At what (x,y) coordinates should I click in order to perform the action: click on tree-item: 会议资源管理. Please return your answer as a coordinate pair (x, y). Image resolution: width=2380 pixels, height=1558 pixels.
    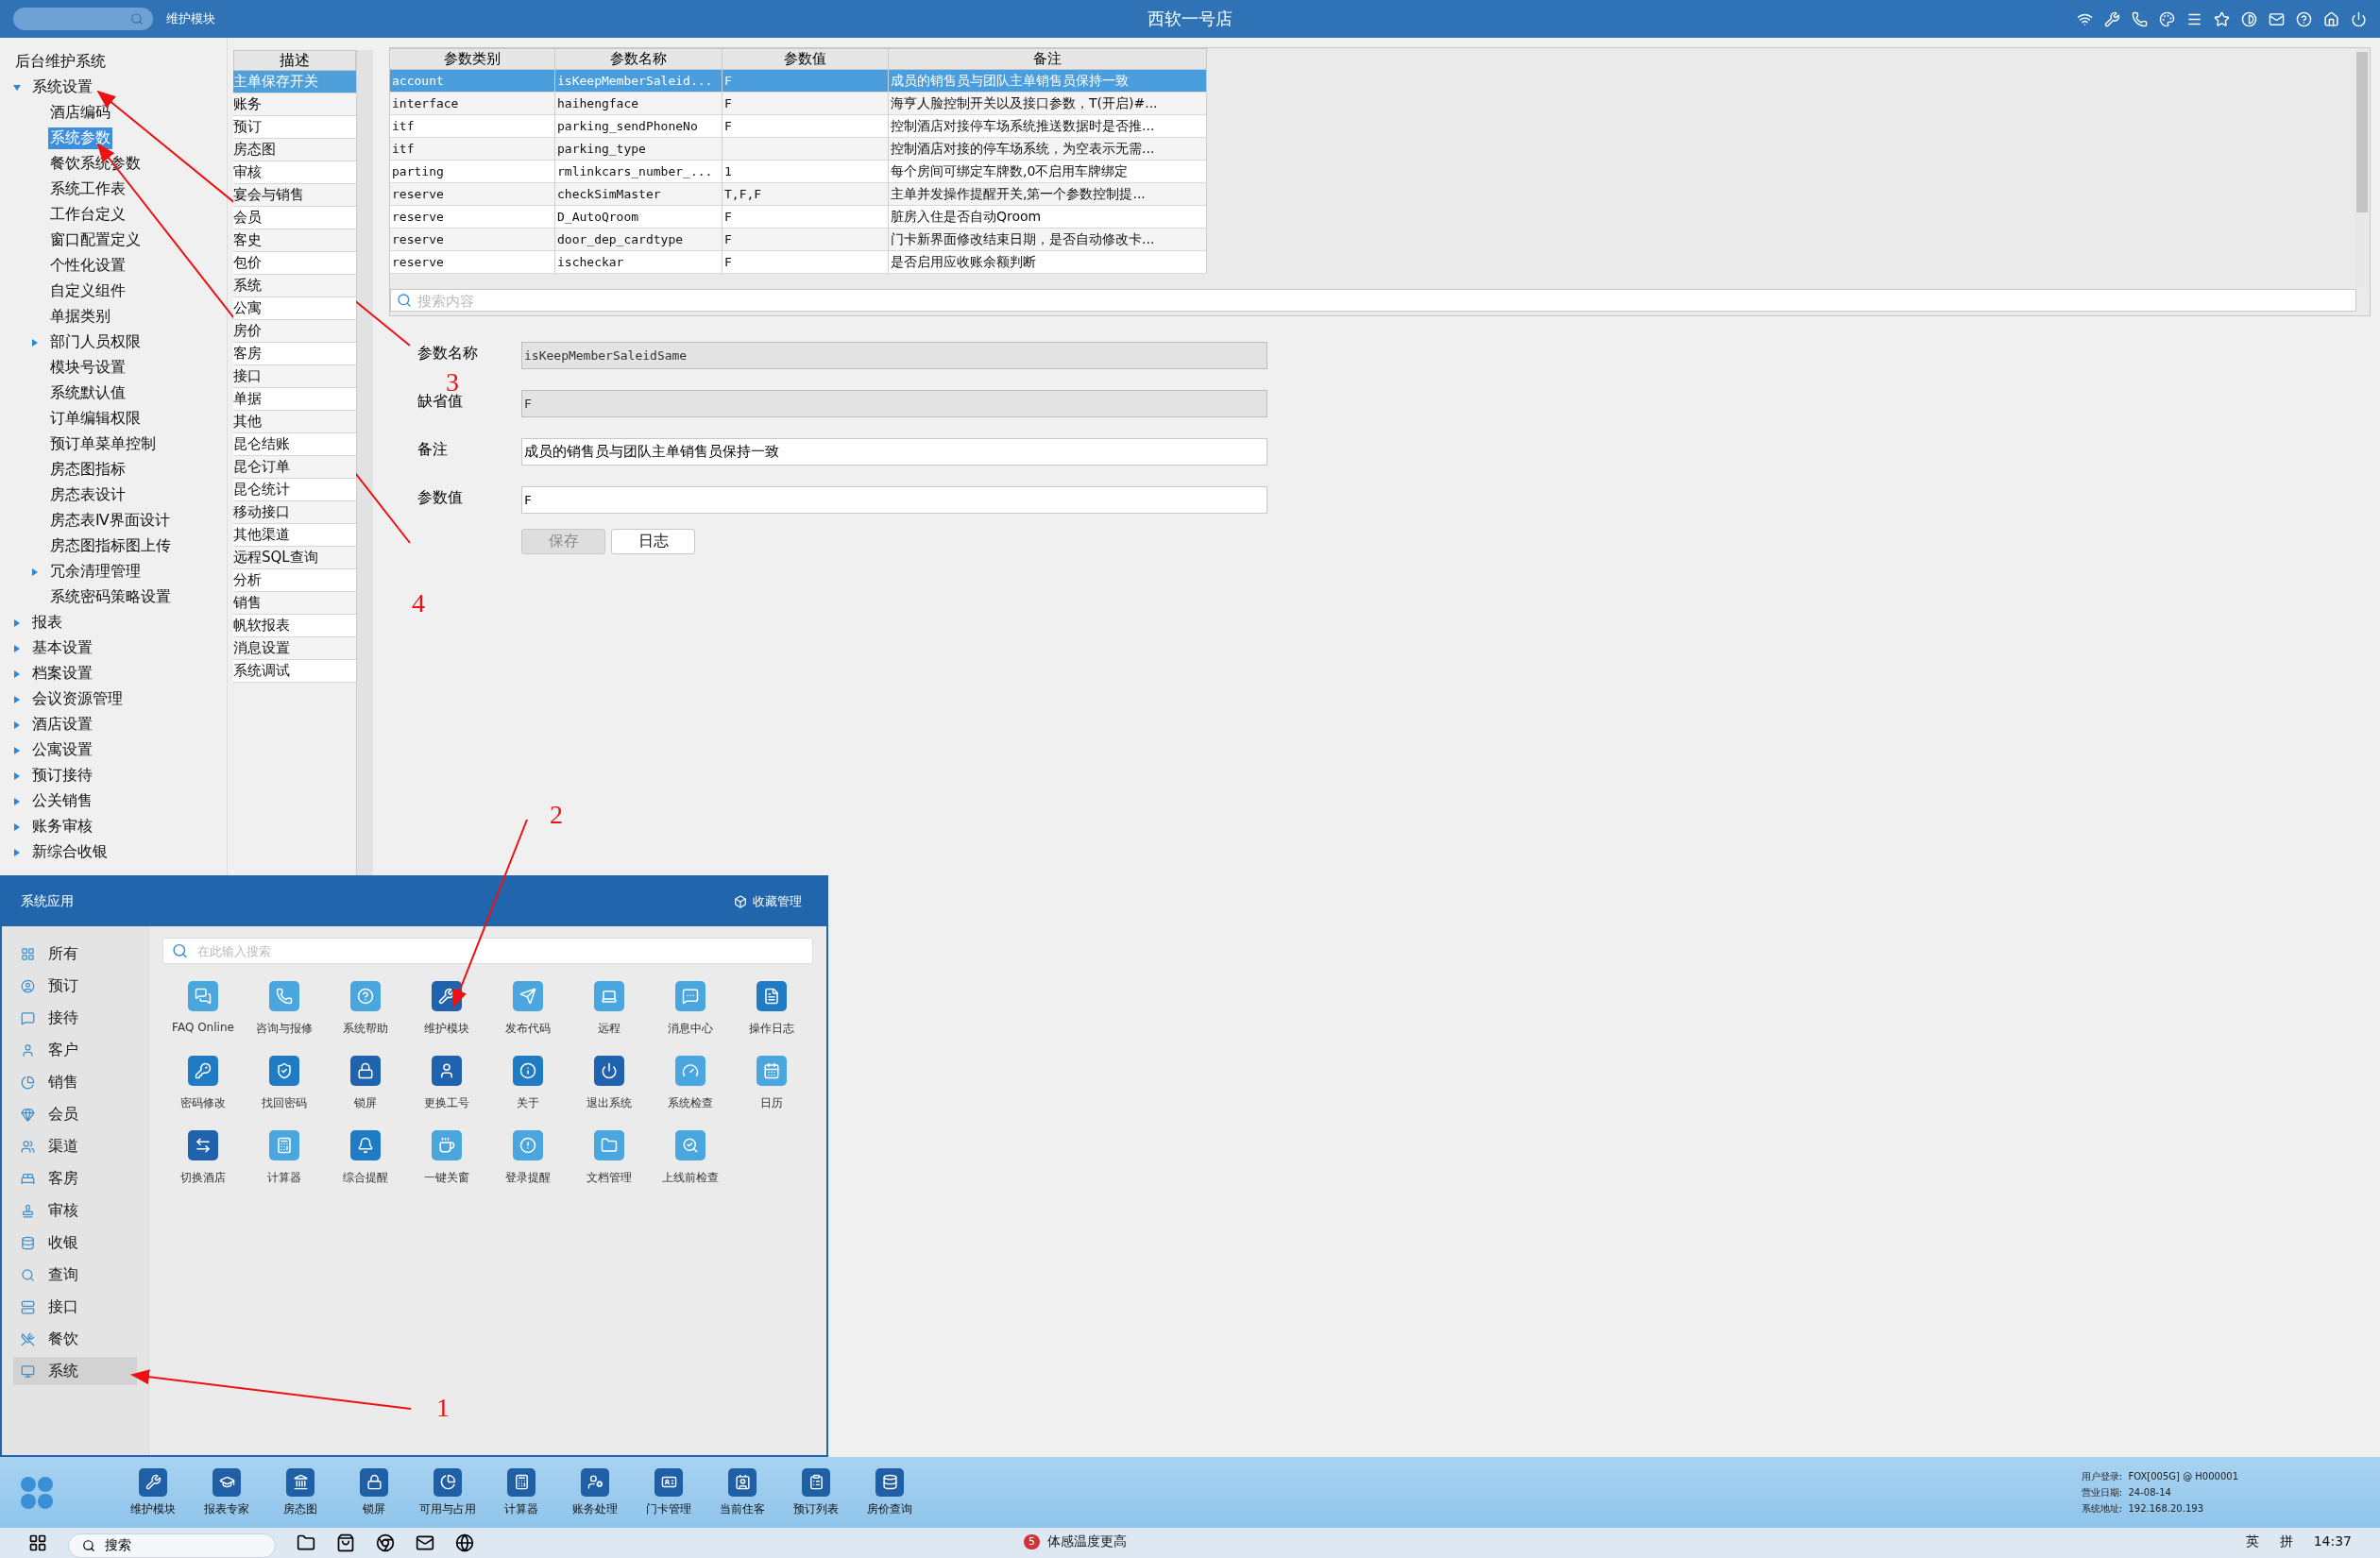
    Looking at the image, I should click on (77, 699).